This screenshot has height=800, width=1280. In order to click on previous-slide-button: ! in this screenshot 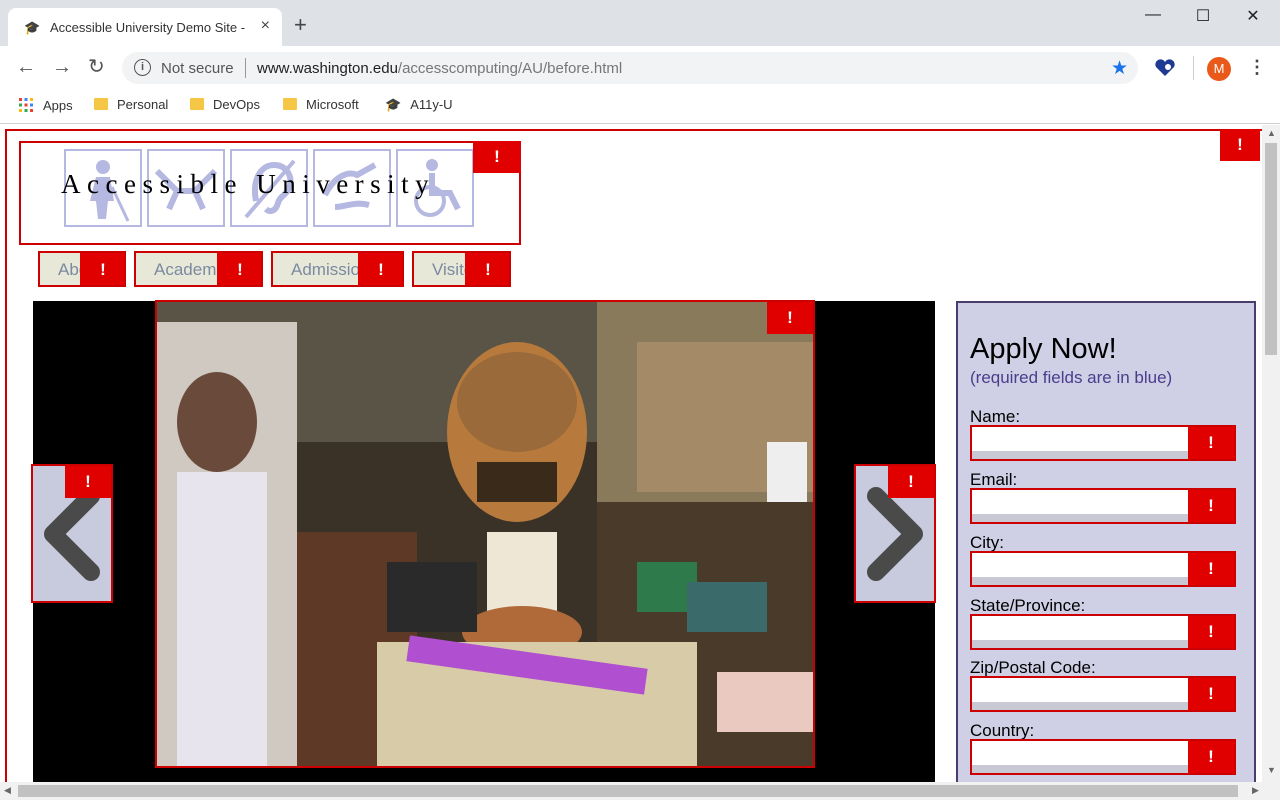, I will do `click(72, 533)`.